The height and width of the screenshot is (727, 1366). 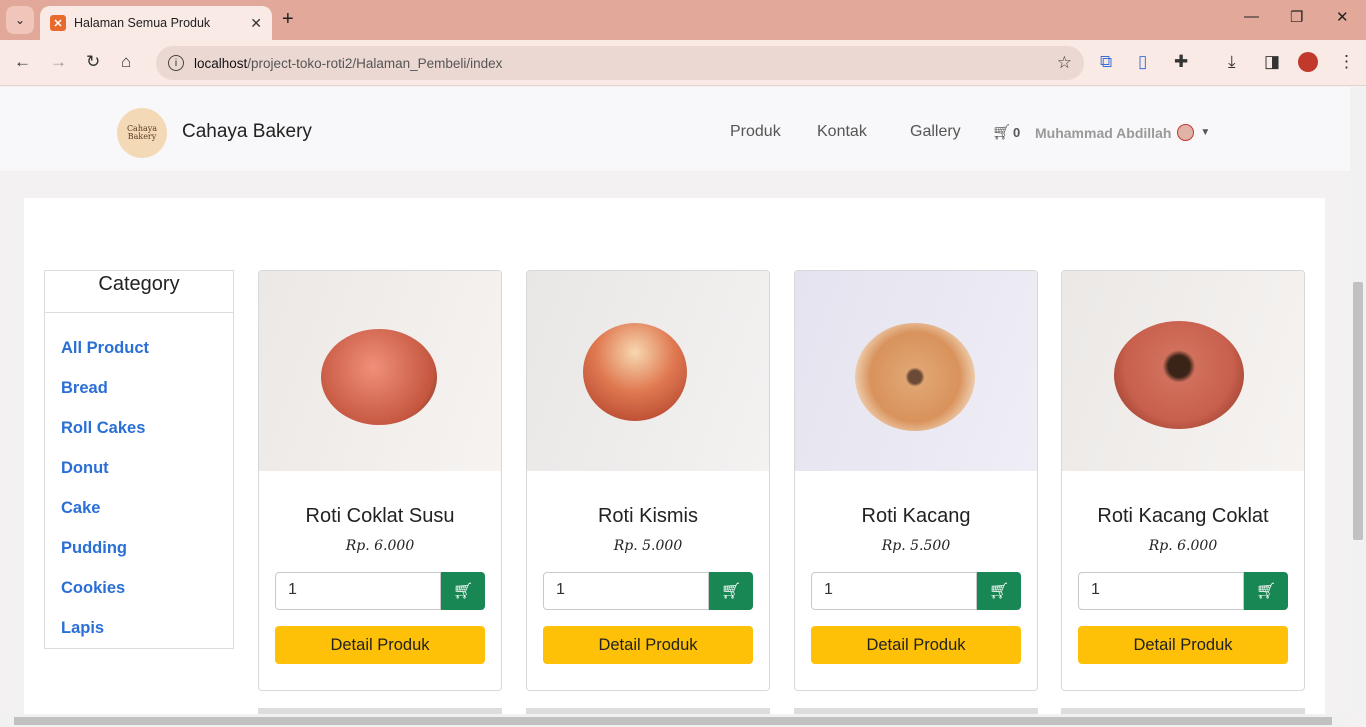 I want to click on profile-avatar, so click(x=1308, y=62).